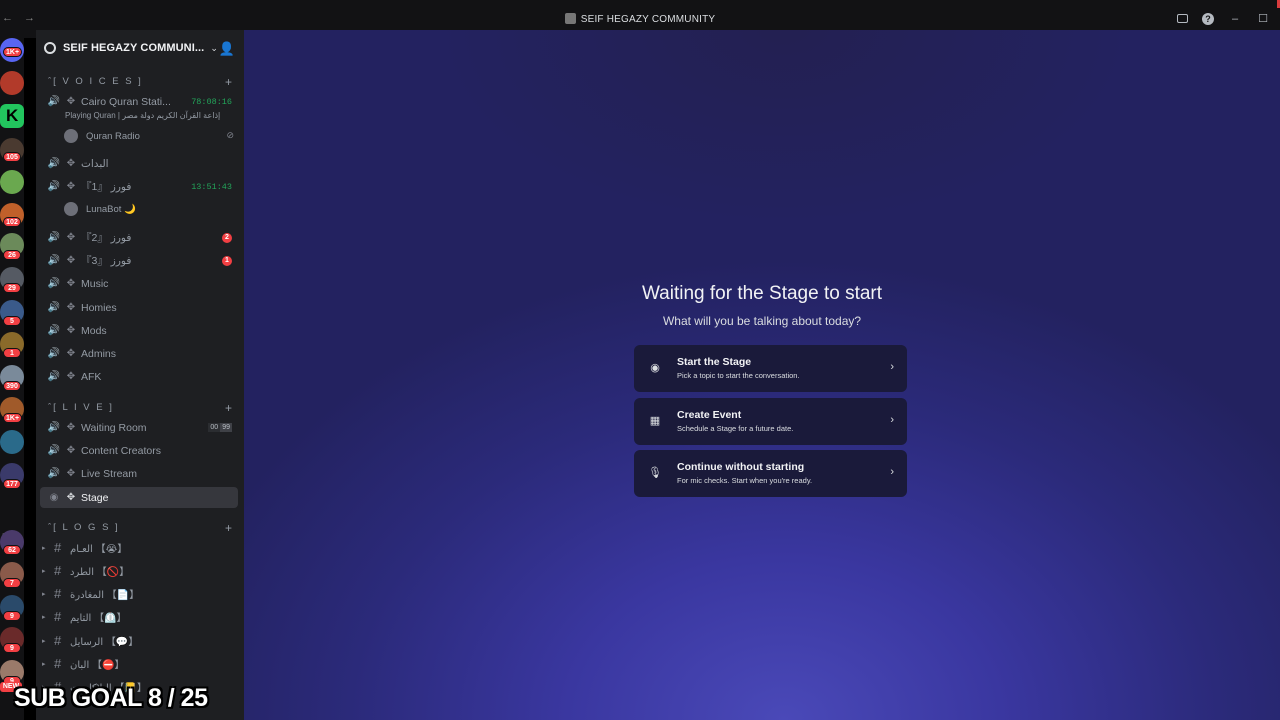  I want to click on text-channel: ▸ # المغادرة 【📄】, so click(90, 593).